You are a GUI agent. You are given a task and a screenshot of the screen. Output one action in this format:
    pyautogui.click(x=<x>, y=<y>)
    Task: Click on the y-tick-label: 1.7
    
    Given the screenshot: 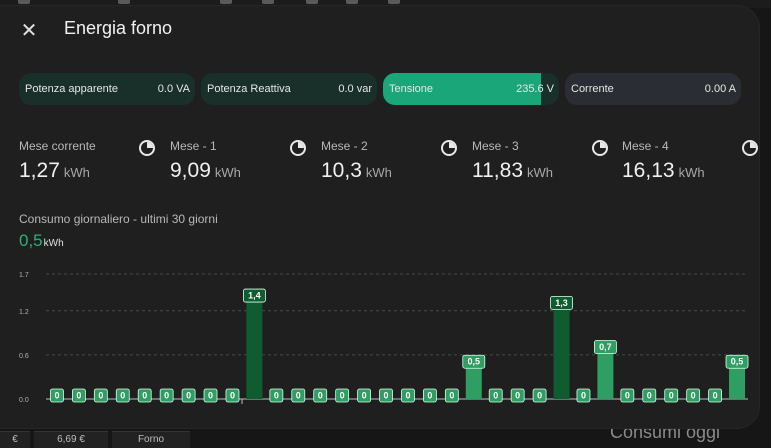 What is the action you would take?
    pyautogui.click(x=24, y=275)
    